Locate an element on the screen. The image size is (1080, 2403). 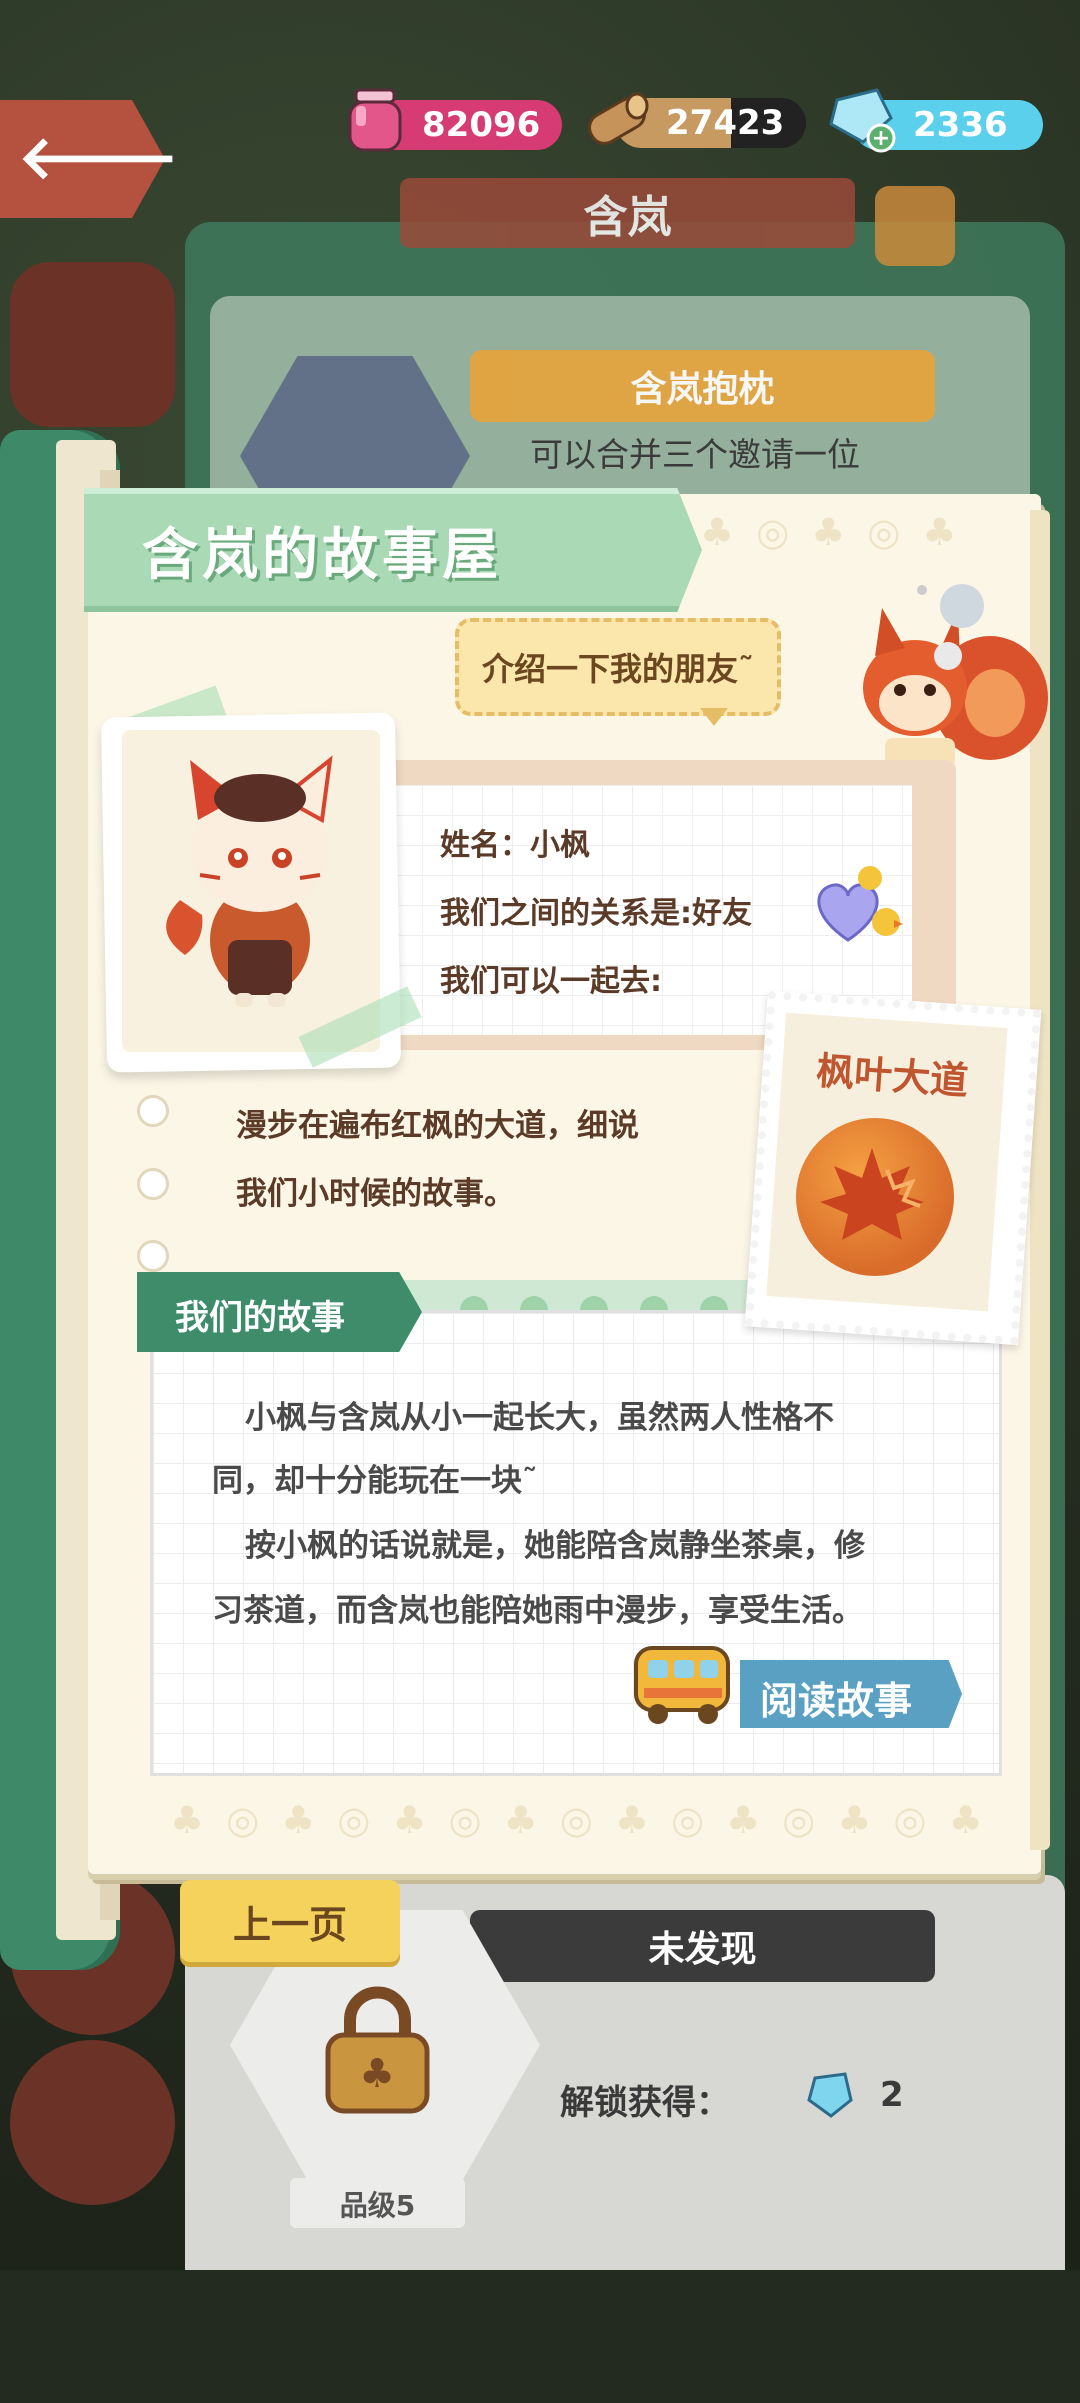
friendship-hearts-icon is located at coordinates (860, 904).